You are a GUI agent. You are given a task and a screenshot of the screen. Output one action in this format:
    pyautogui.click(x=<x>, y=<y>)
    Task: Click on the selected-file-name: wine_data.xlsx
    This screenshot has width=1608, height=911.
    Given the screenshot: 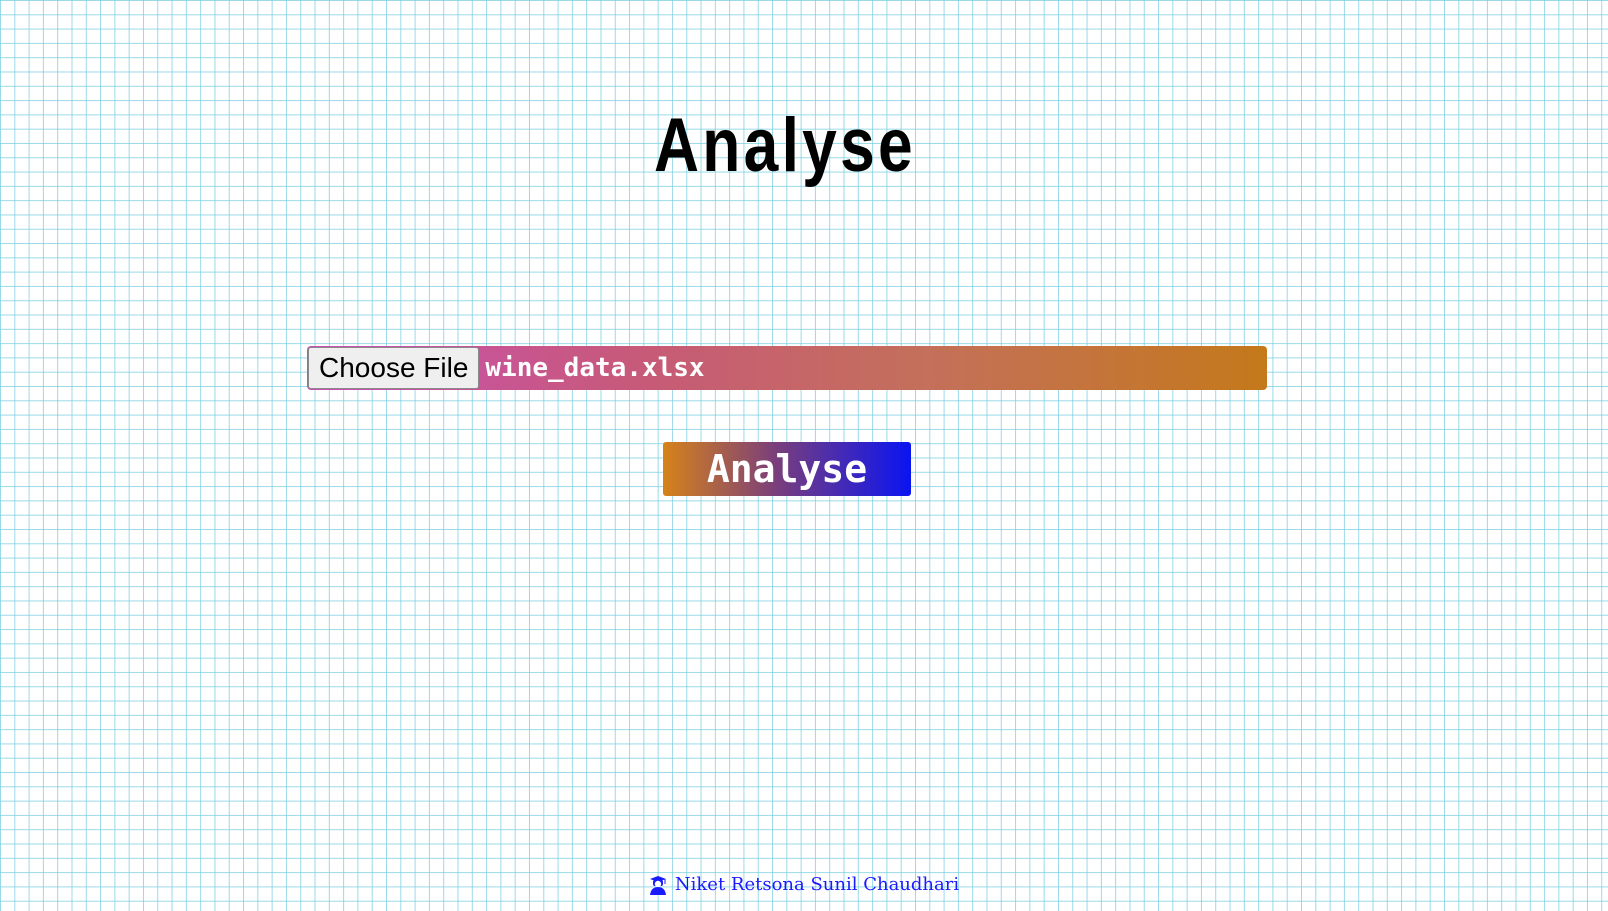 What is the action you would take?
    pyautogui.click(x=595, y=368)
    